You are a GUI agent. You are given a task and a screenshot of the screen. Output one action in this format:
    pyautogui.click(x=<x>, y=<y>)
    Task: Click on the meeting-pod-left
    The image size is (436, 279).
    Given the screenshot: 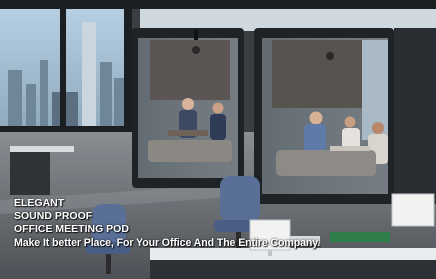 What is the action you would take?
    pyautogui.click(x=188, y=108)
    